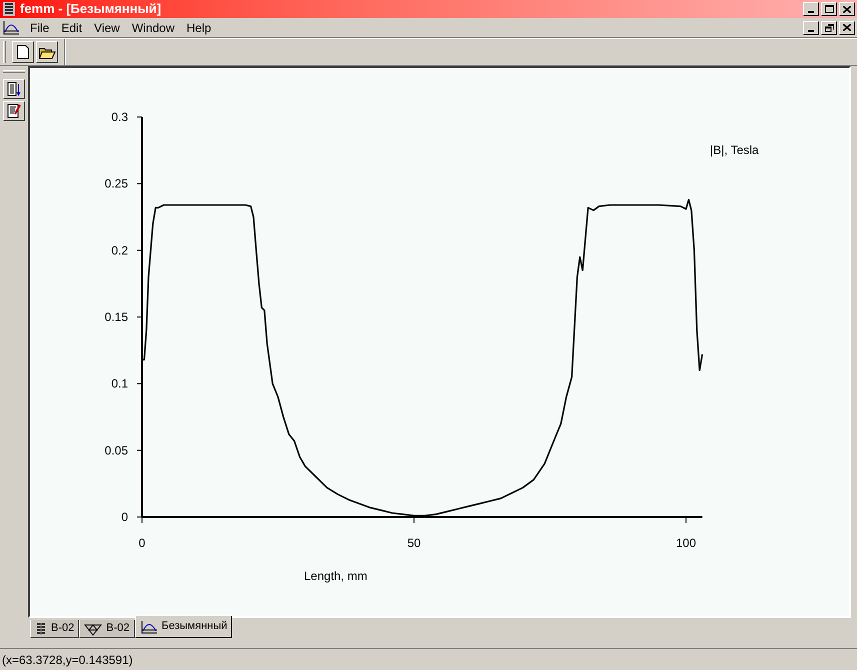  Describe the element at coordinates (116, 317) in the screenshot. I see `y-tick-label: 0.15` at that location.